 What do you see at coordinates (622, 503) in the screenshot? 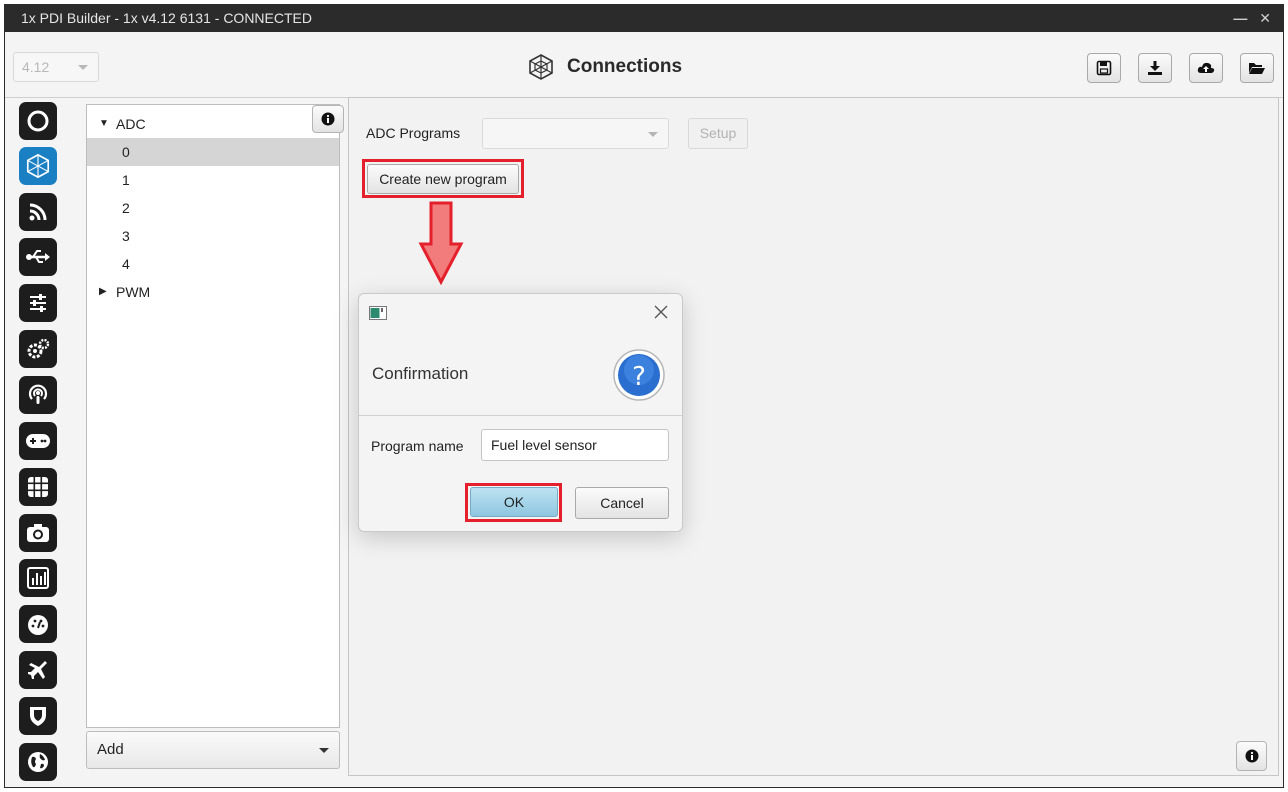
I see `cancel-button: Cancel` at bounding box center [622, 503].